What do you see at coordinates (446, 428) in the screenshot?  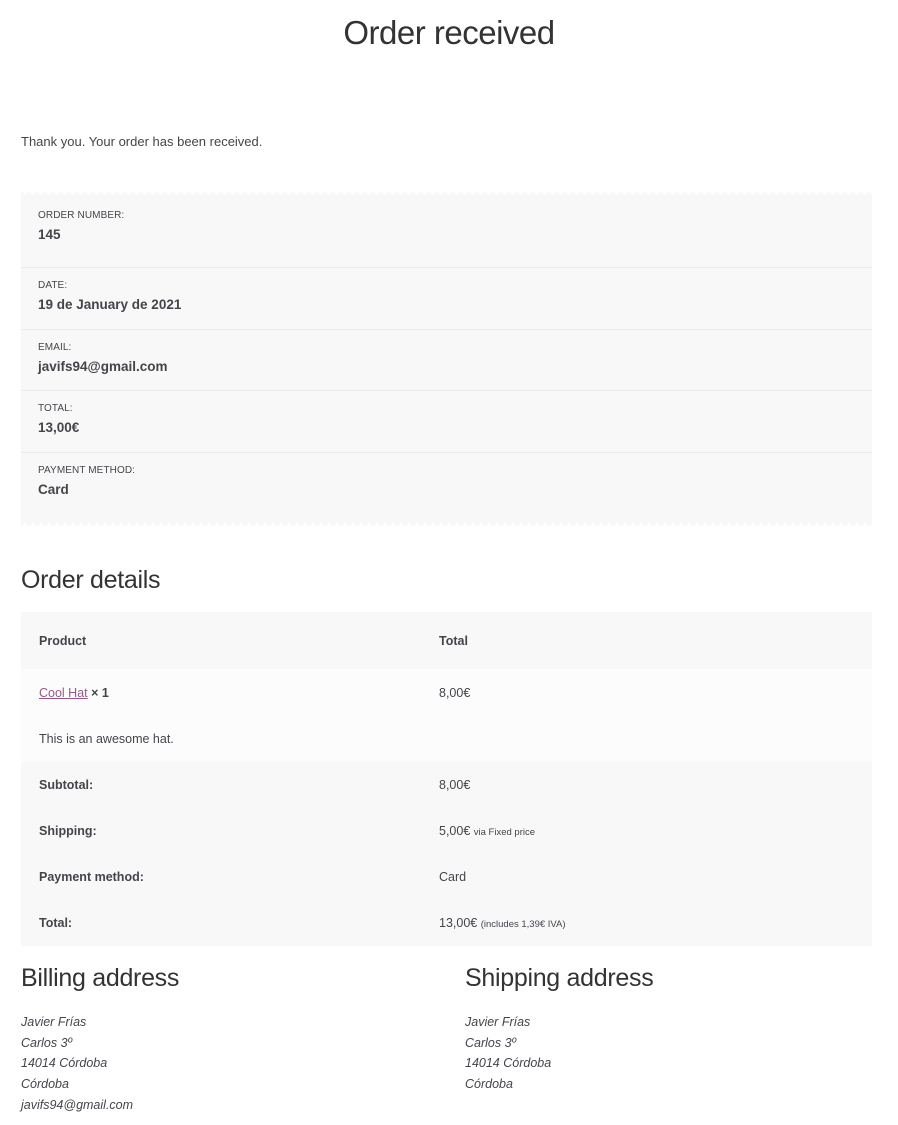 I see `overview-total: Total: 13,00€` at bounding box center [446, 428].